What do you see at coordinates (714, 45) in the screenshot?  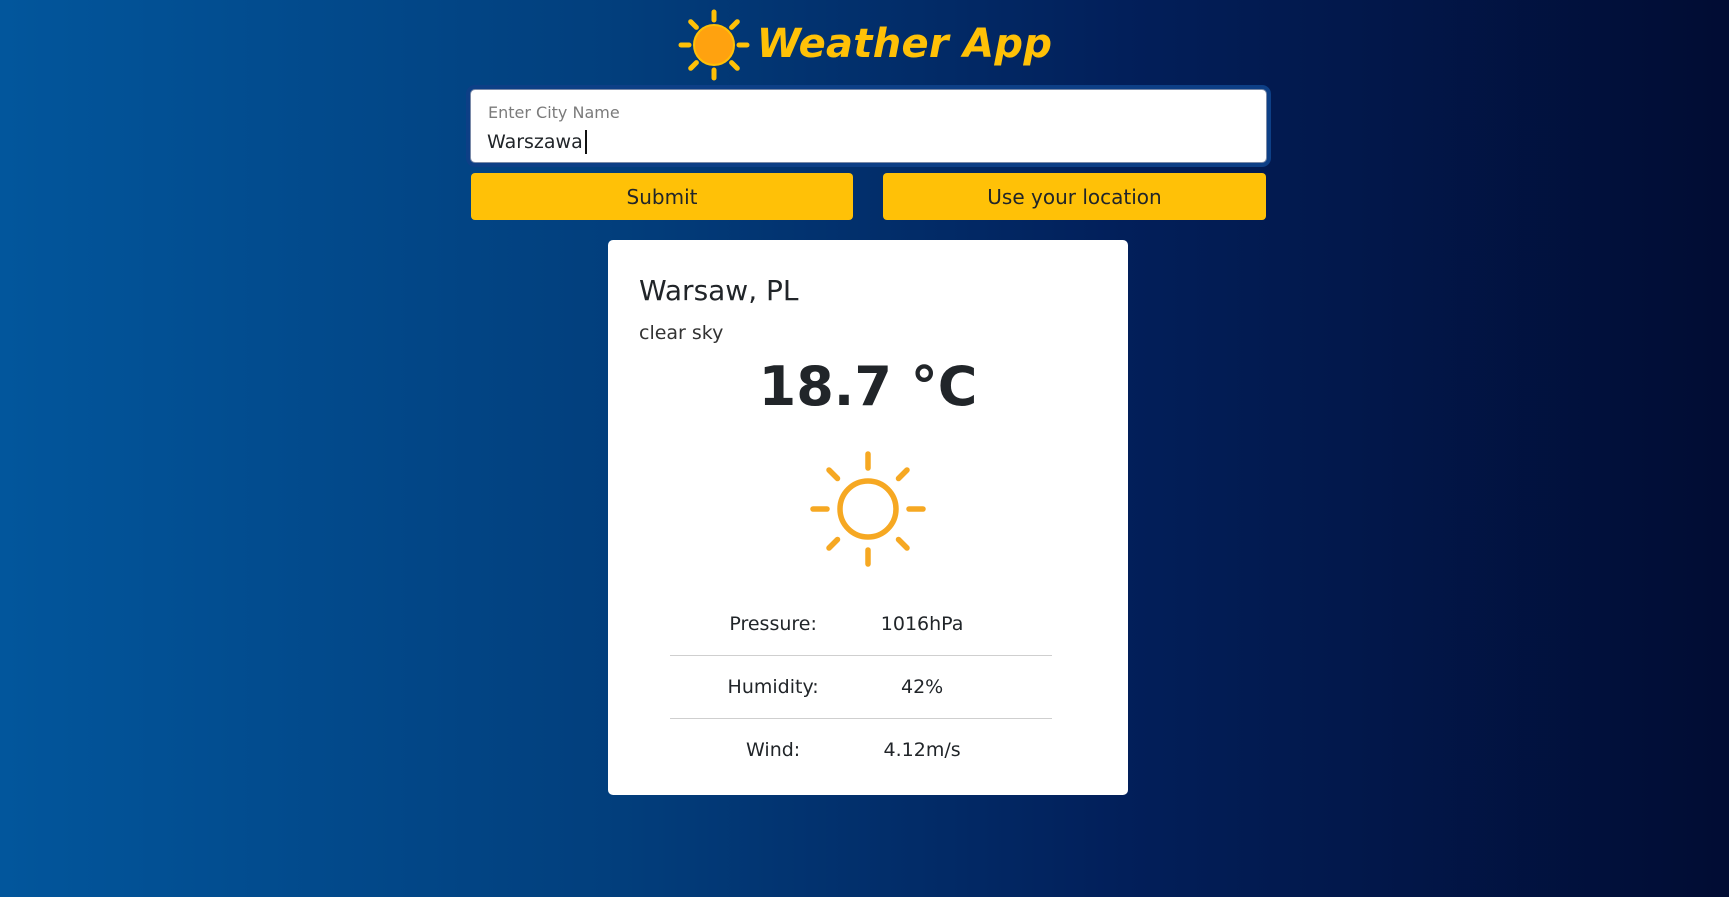 I see `sun-icon` at bounding box center [714, 45].